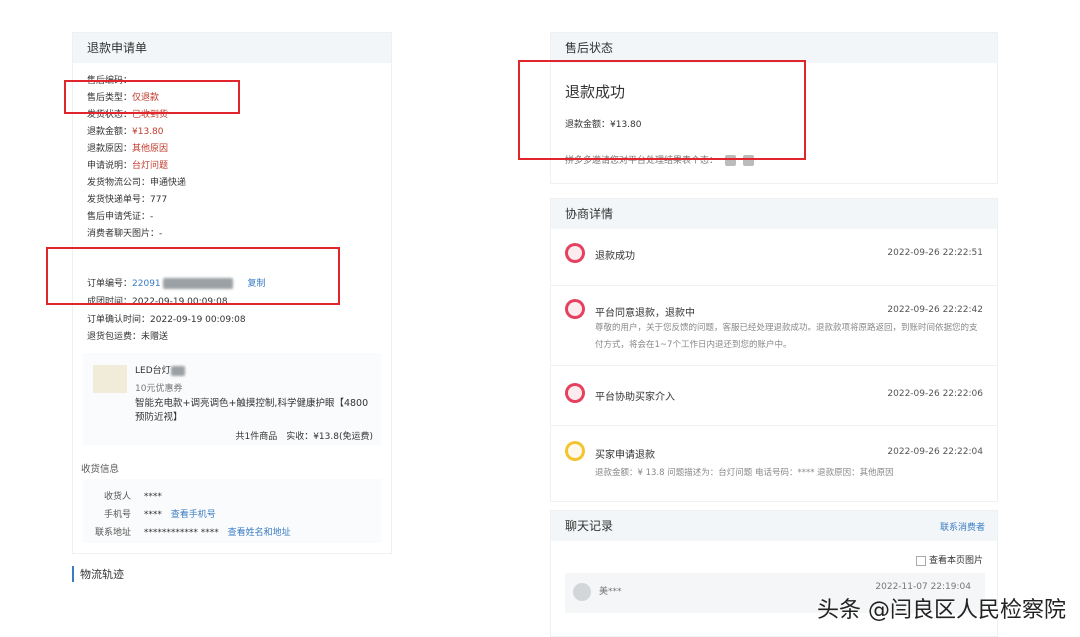 The image size is (1080, 637). I want to click on field-value: ¥13.80, so click(148, 132).